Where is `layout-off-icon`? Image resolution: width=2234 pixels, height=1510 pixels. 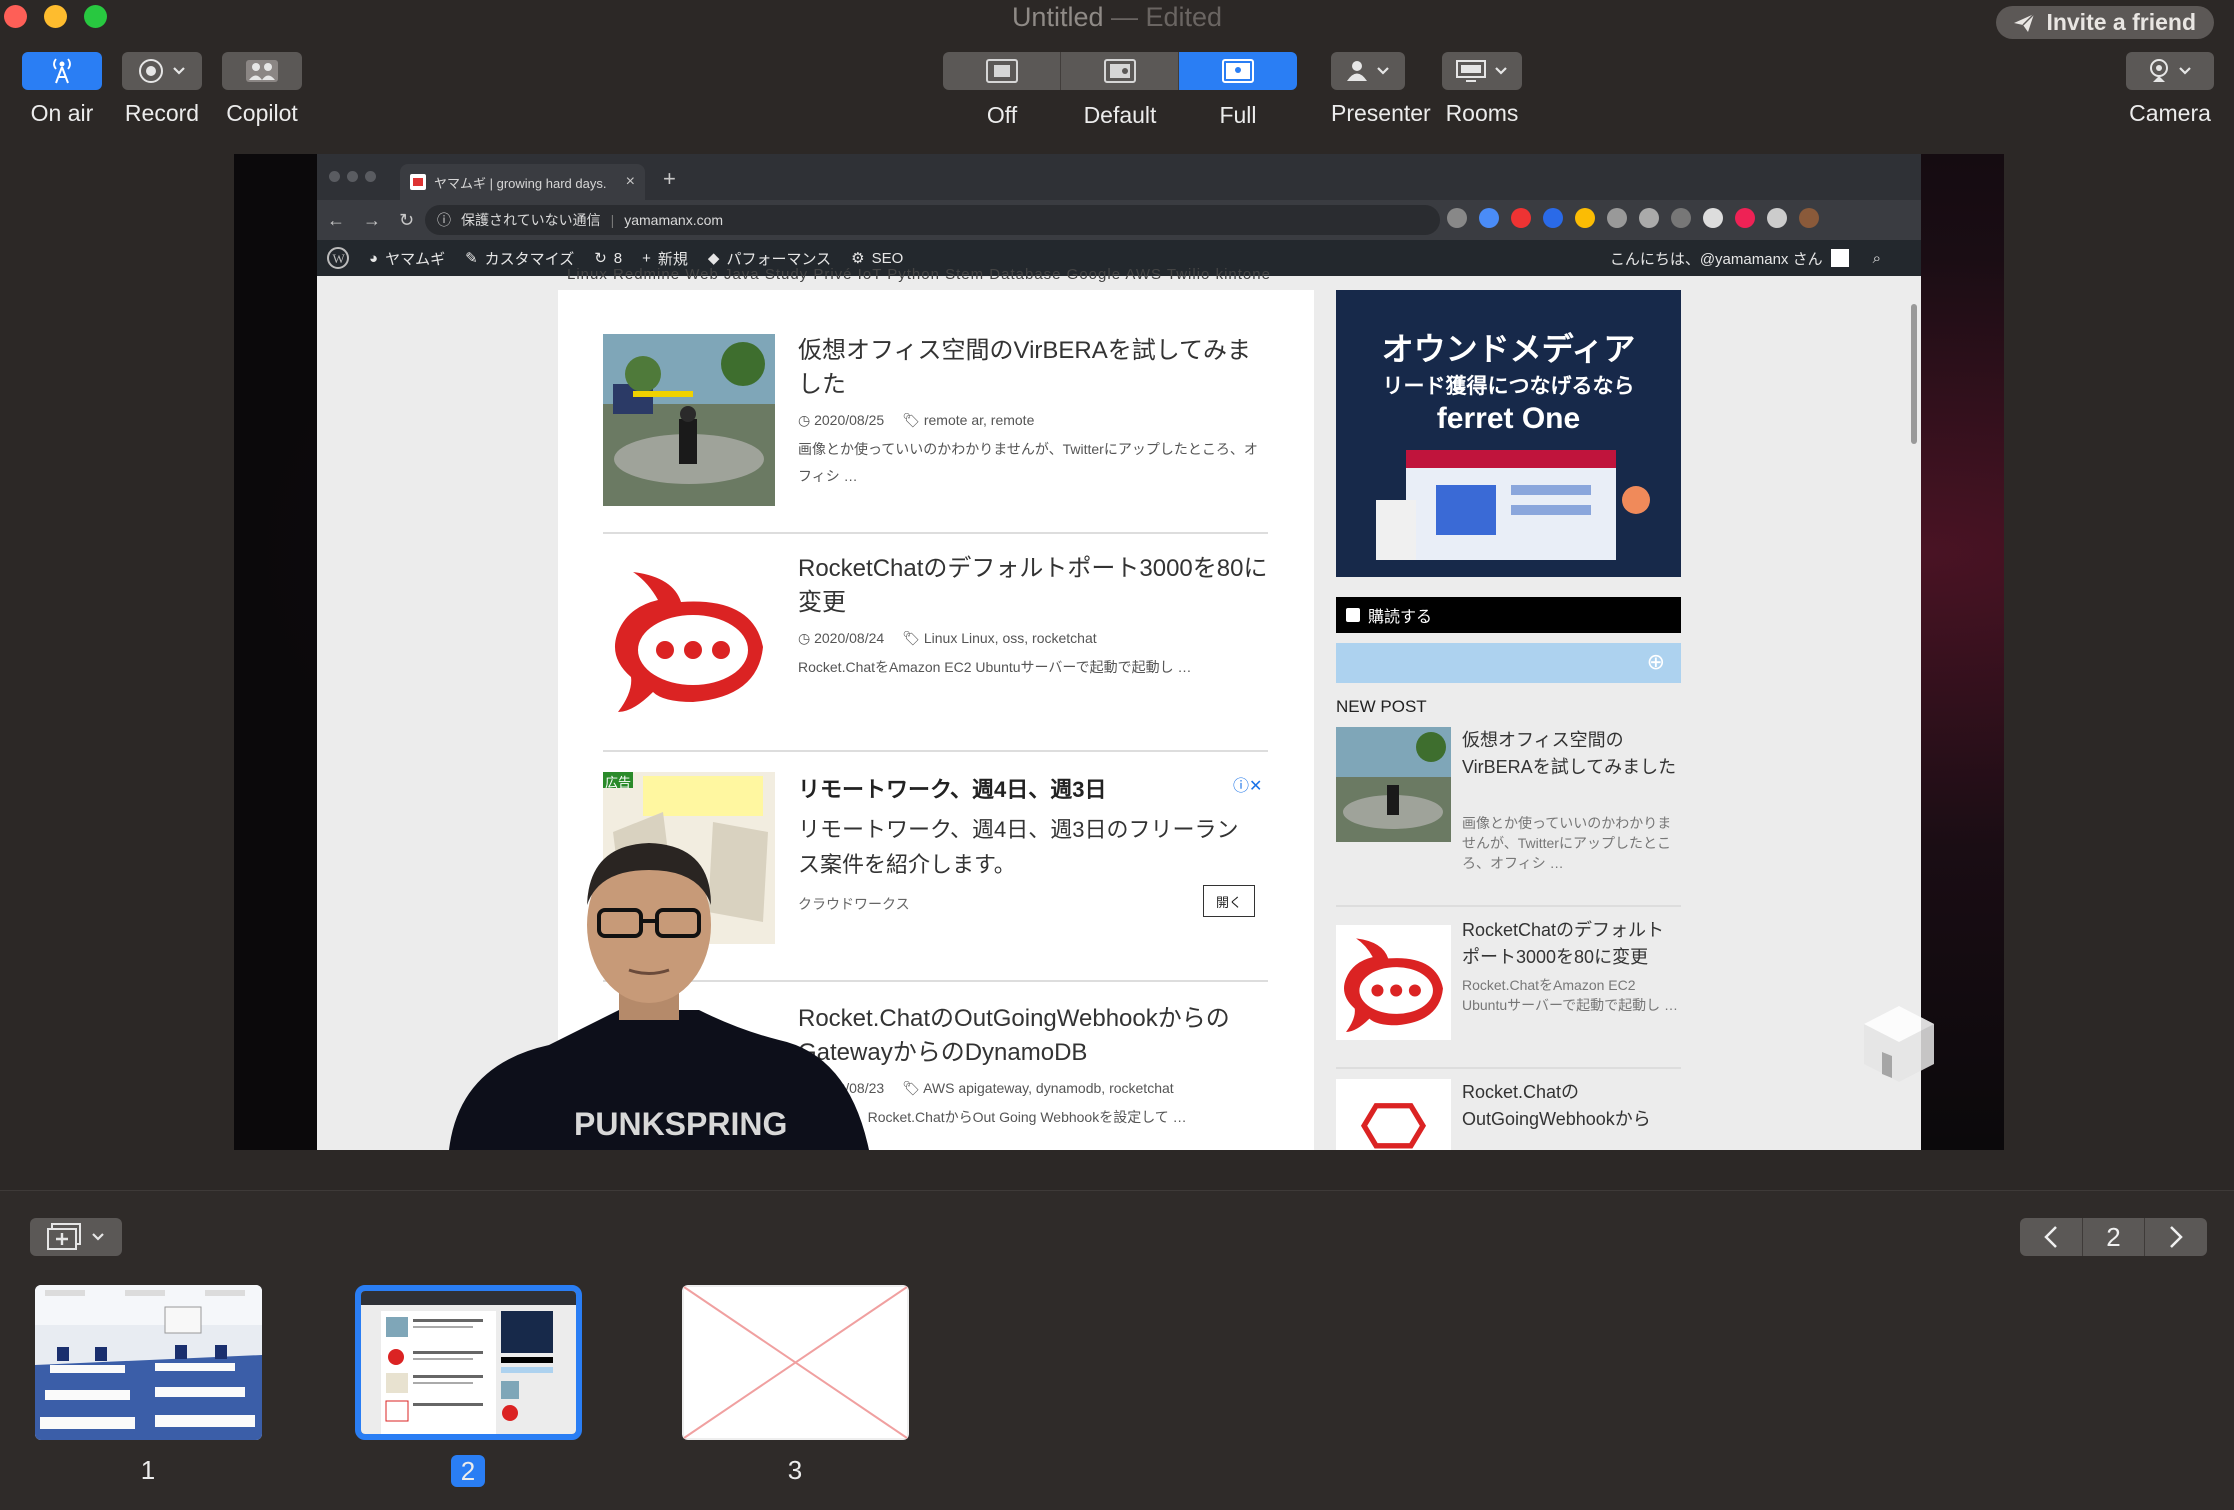
layout-off-icon is located at coordinates (1001, 71).